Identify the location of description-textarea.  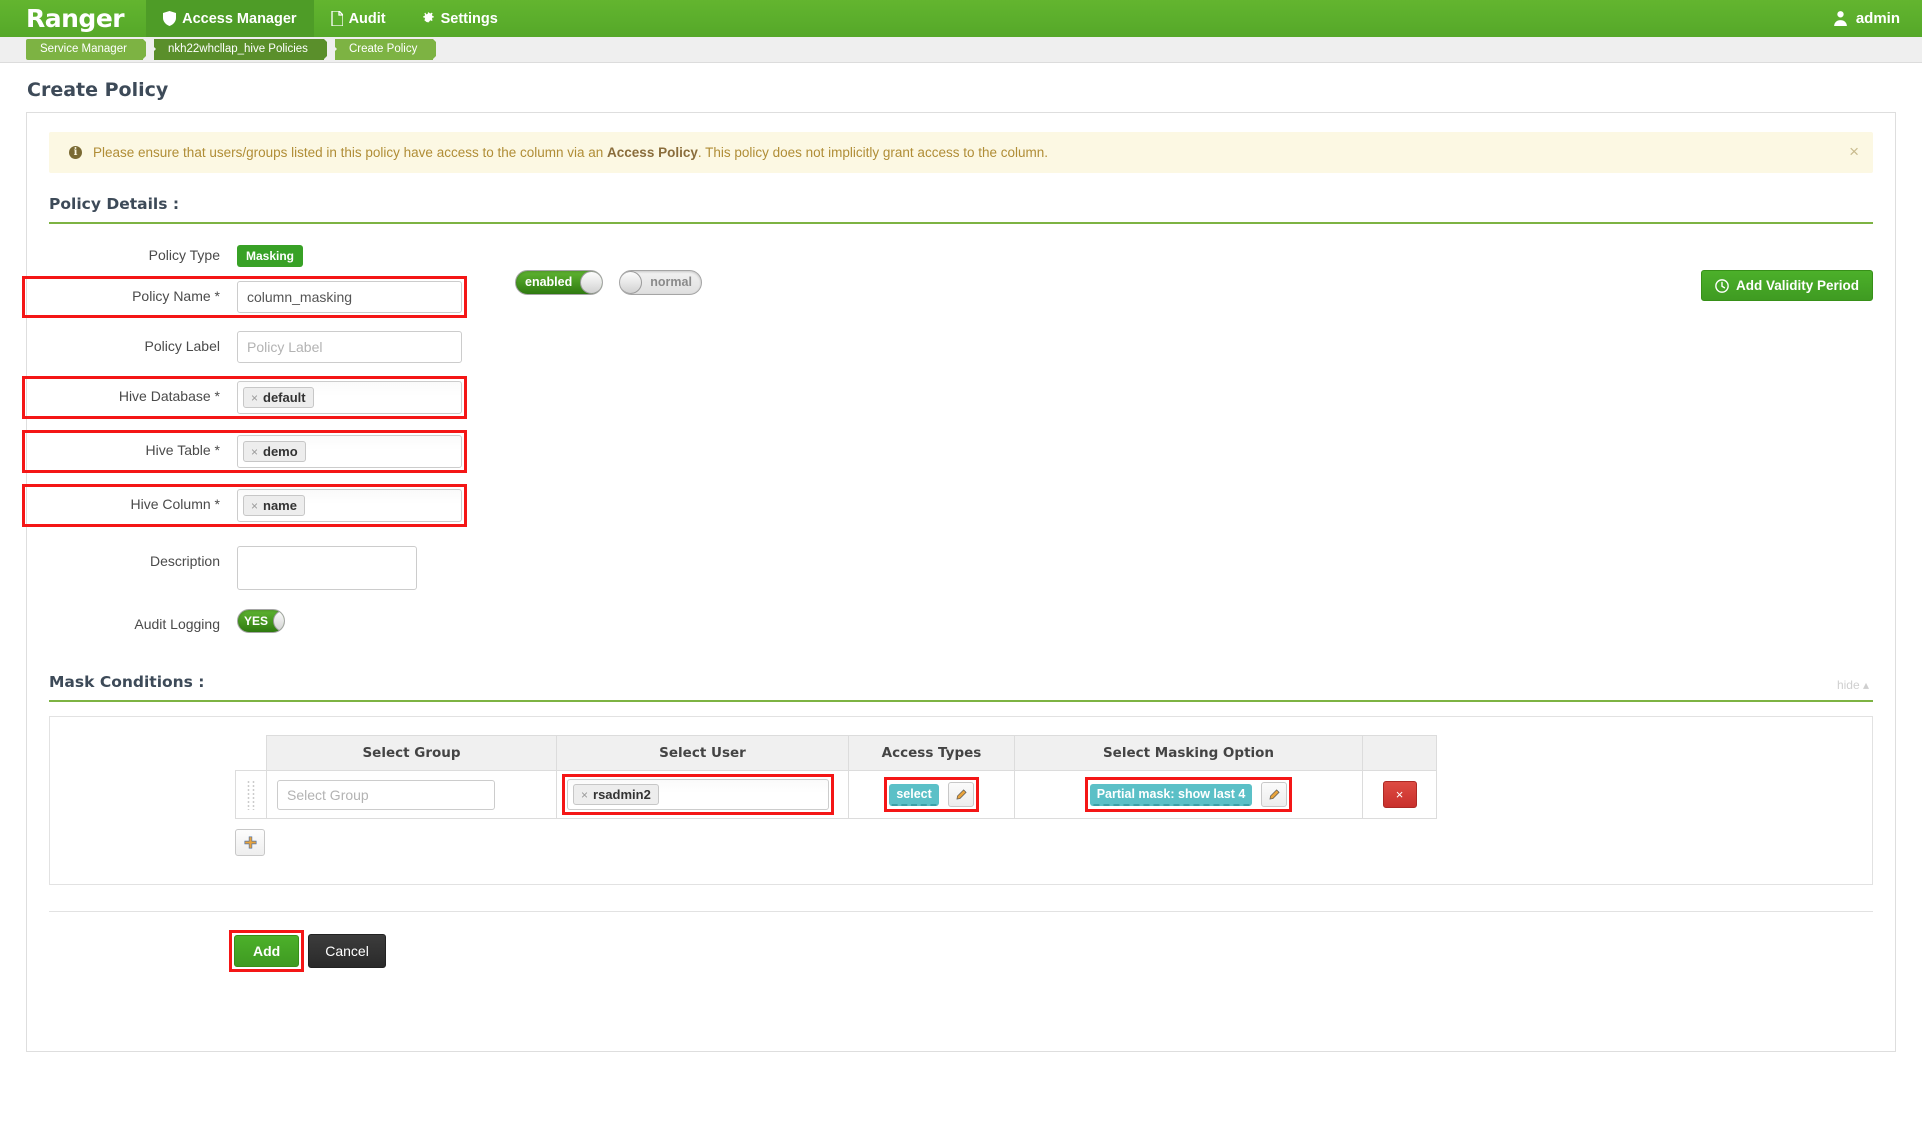
(327, 568).